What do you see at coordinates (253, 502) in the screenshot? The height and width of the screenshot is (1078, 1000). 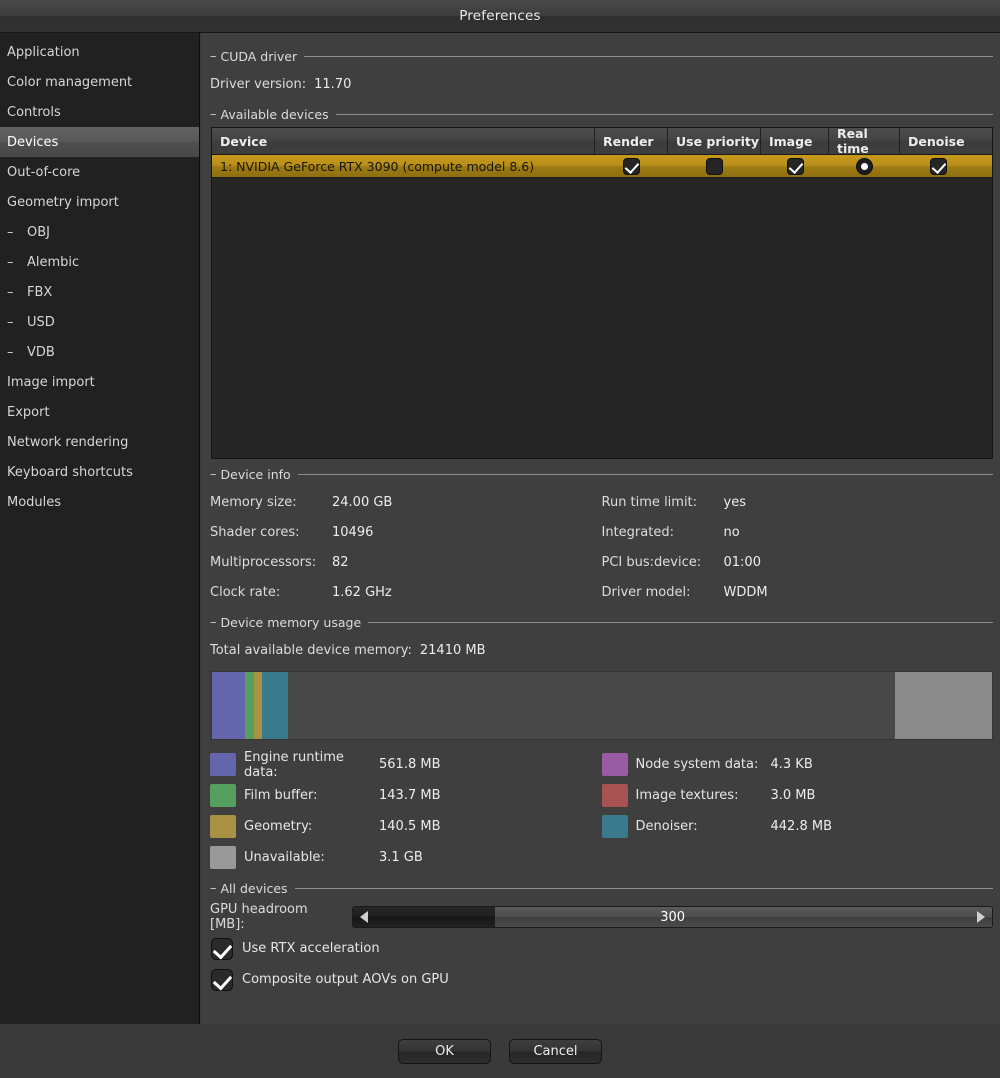 I see `device-info-key: Memory size:` at bounding box center [253, 502].